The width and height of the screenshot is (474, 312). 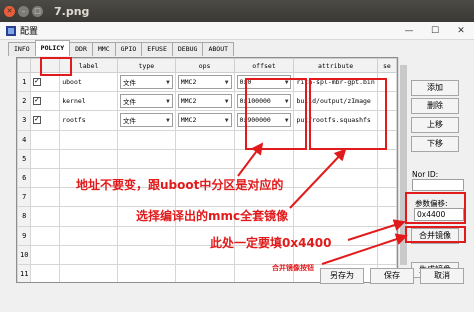 What do you see at coordinates (293, 268) in the screenshot?
I see `annotation-merge-note: 合并镜像按钮` at bounding box center [293, 268].